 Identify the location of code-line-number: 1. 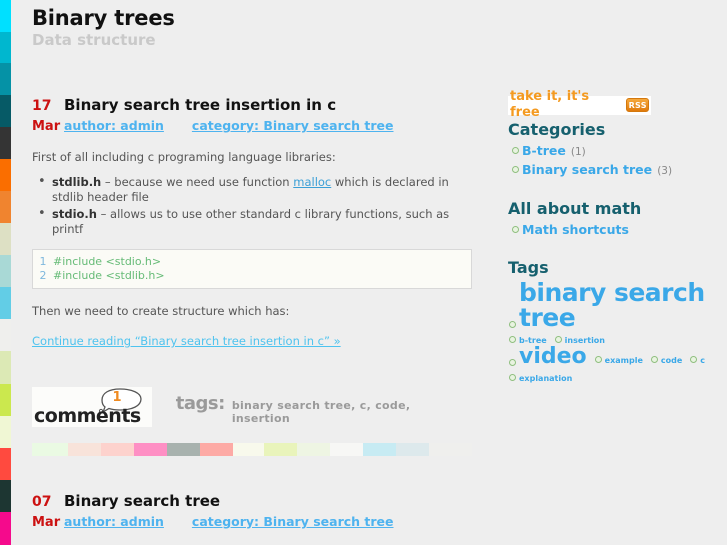
(43, 261).